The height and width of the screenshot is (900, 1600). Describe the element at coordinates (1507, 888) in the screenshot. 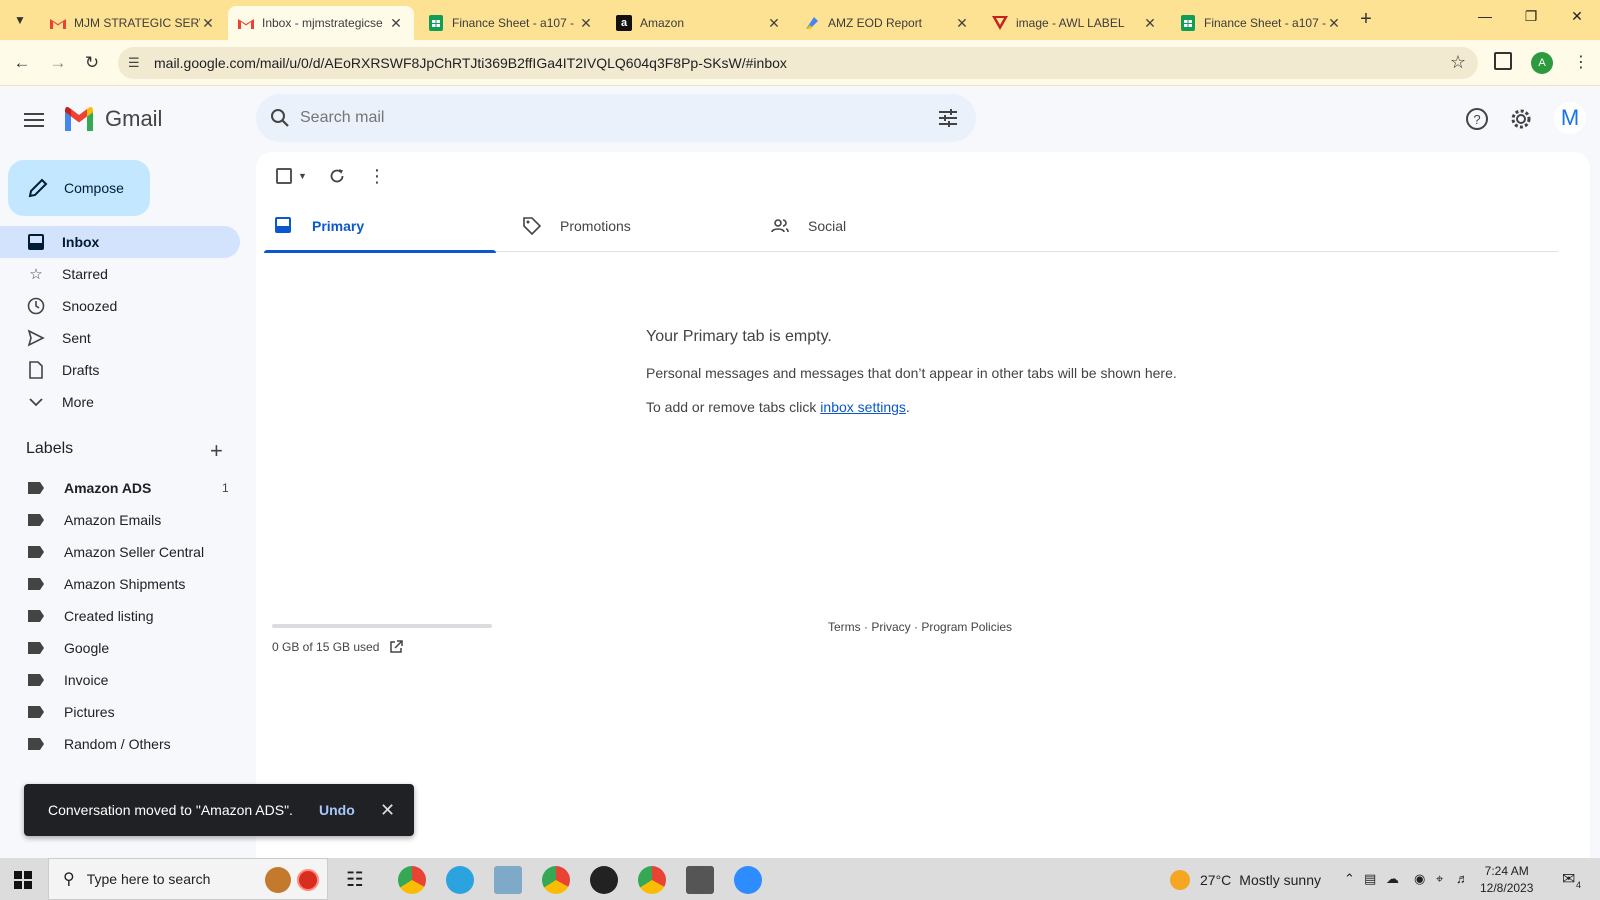

I see `clock-date: 12/8/2023` at that location.